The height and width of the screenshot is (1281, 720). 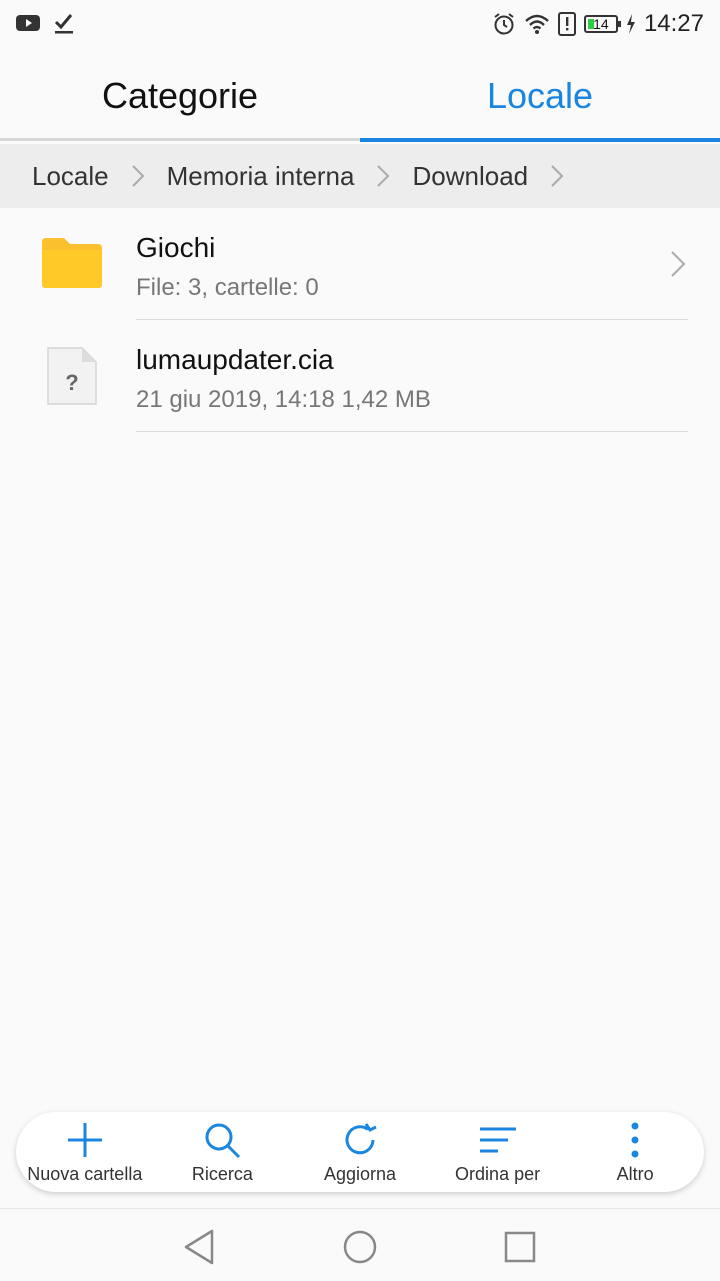 What do you see at coordinates (222, 1173) in the screenshot?
I see `search-label: Ricerca` at bounding box center [222, 1173].